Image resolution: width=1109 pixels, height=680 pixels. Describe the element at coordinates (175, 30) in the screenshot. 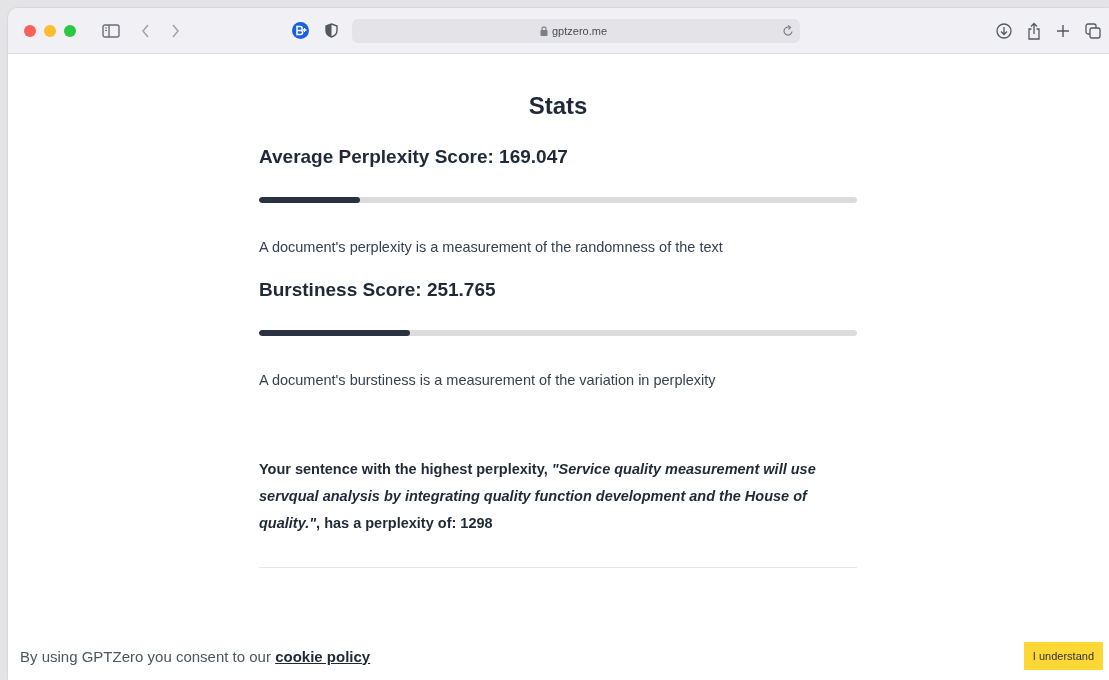

I see `forward-icon` at that location.